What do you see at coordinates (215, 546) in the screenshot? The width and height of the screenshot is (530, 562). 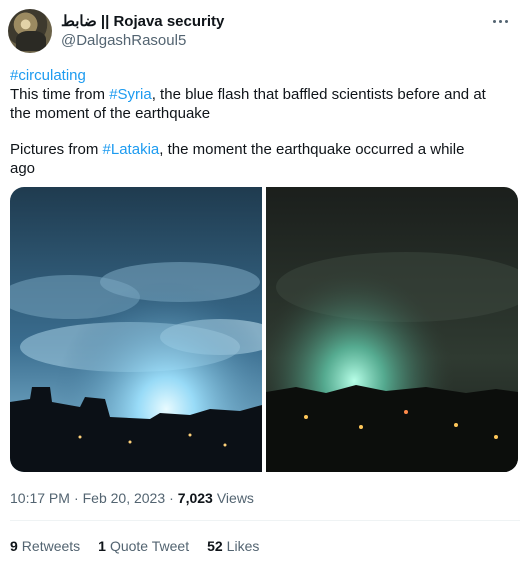 I see `likes-count: 52` at bounding box center [215, 546].